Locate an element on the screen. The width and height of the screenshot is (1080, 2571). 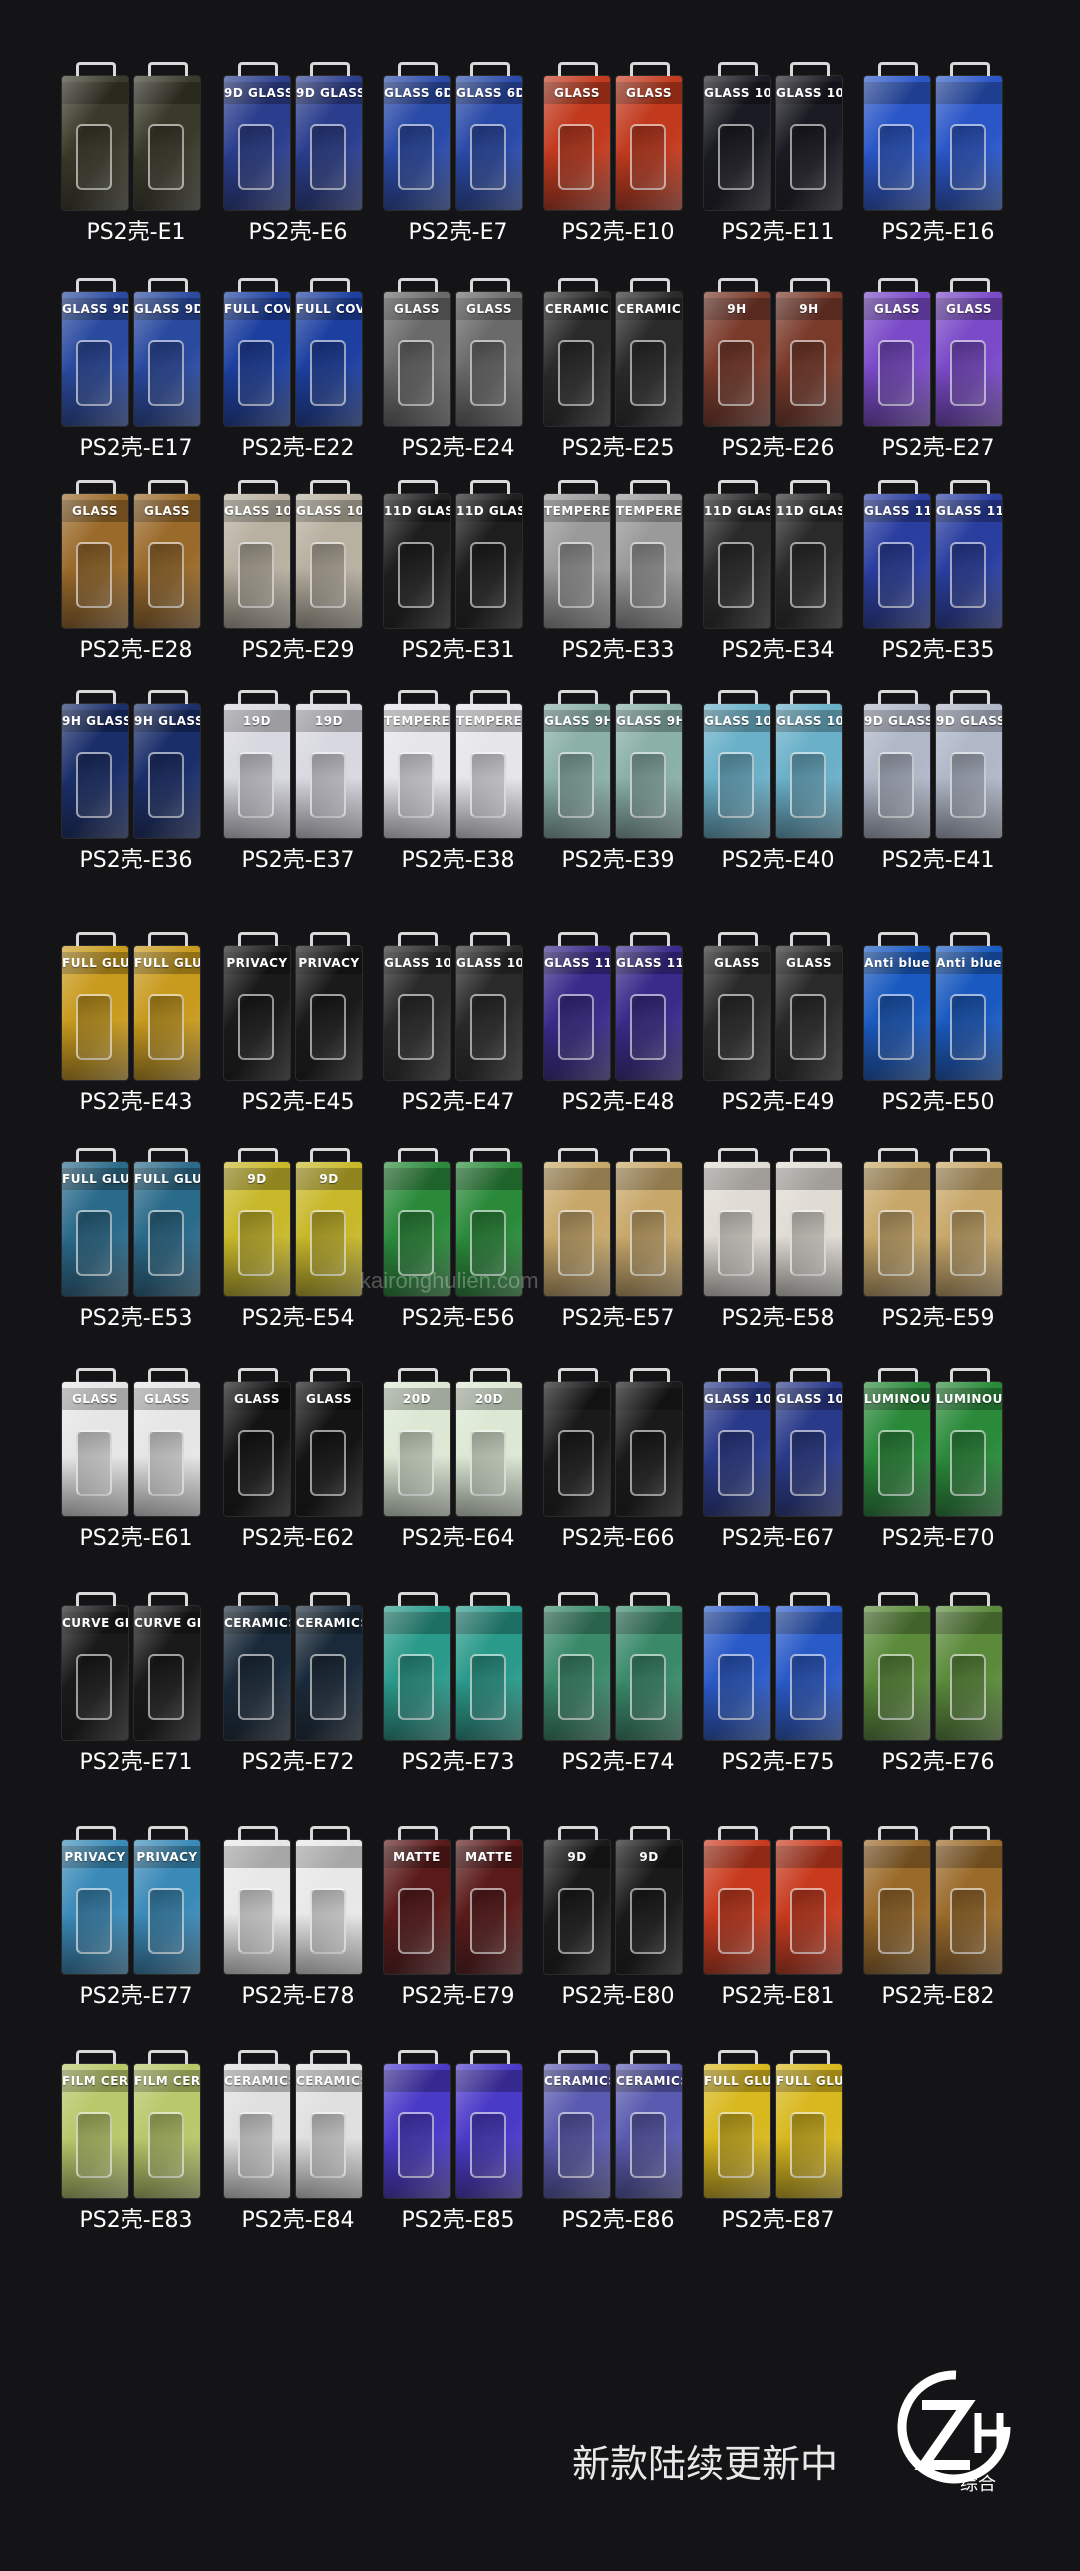
package-box: GLASS is located at coordinates (489, 359).